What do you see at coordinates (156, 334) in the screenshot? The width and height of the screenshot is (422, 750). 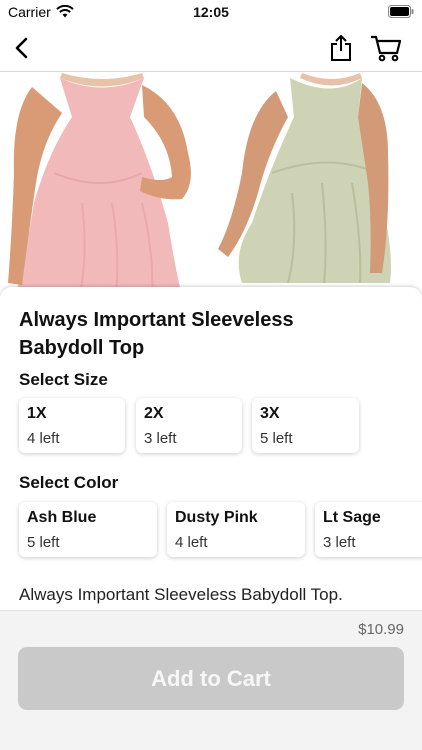 I see `product-title: Always Important Sleeveless Babydoll Top` at bounding box center [156, 334].